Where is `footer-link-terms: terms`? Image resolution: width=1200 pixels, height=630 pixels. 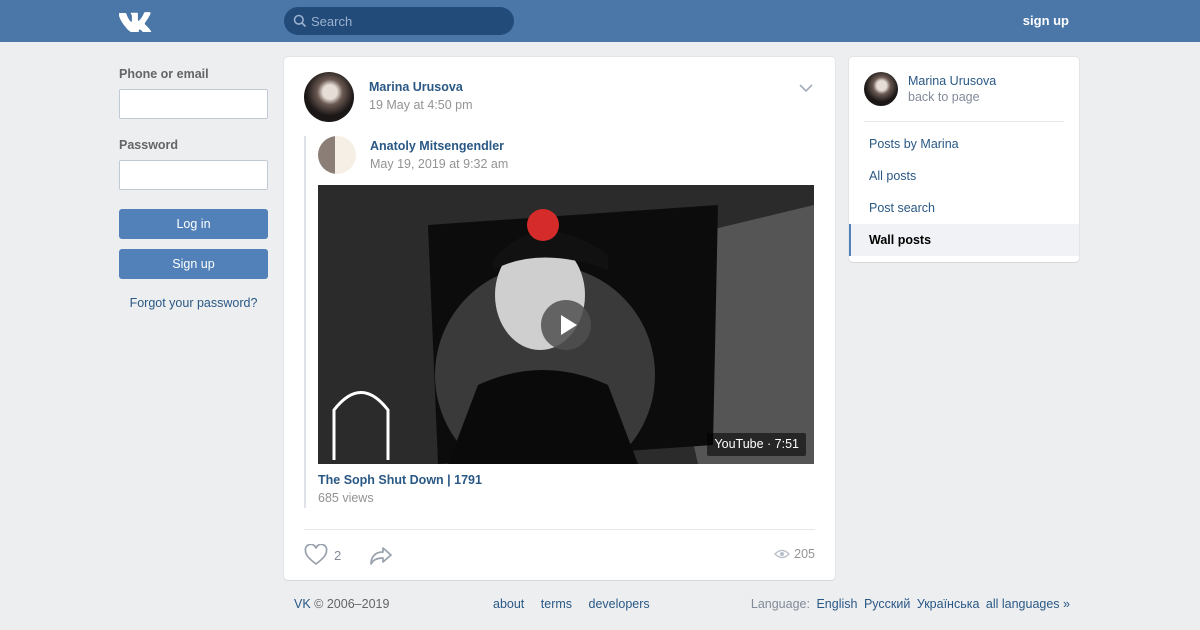
footer-link-terms: terms is located at coordinates (556, 604).